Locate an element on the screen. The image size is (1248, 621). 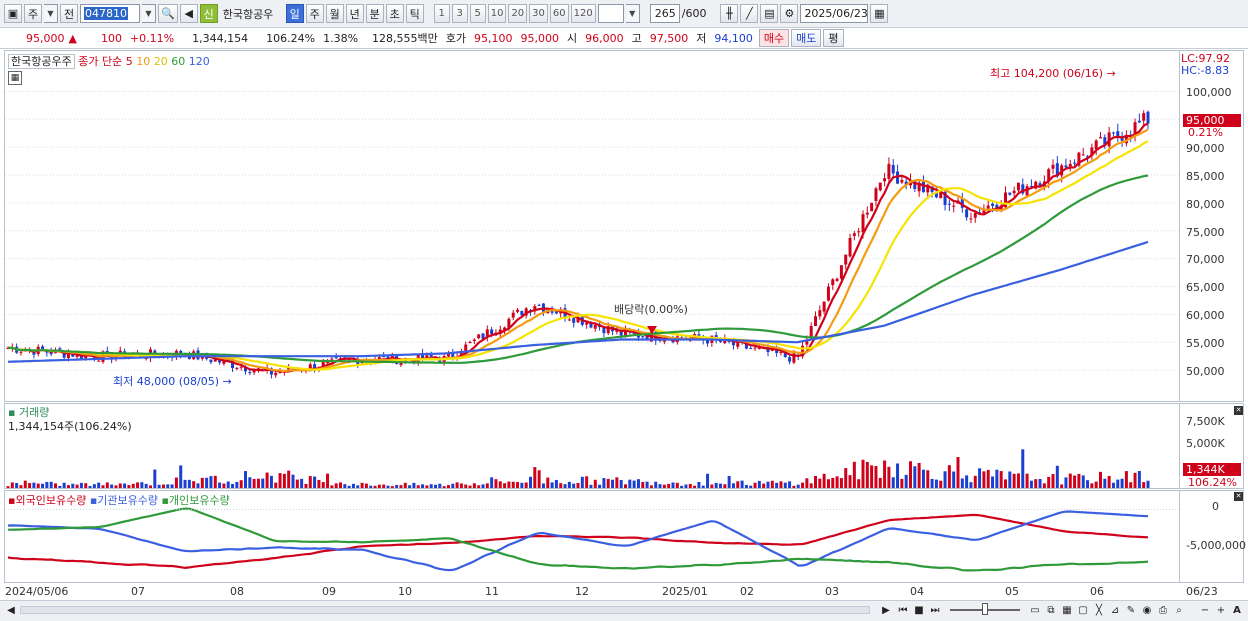
table-toggle-icon: ▦ is located at coordinates (15, 78).